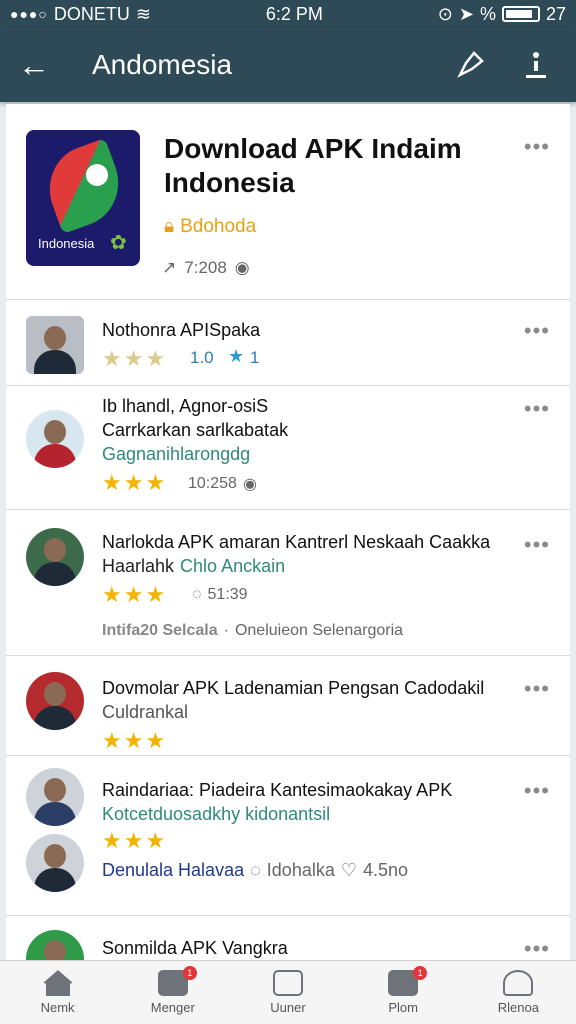 The image size is (576, 1024). I want to click on data-icon: %, so click(487, 13).